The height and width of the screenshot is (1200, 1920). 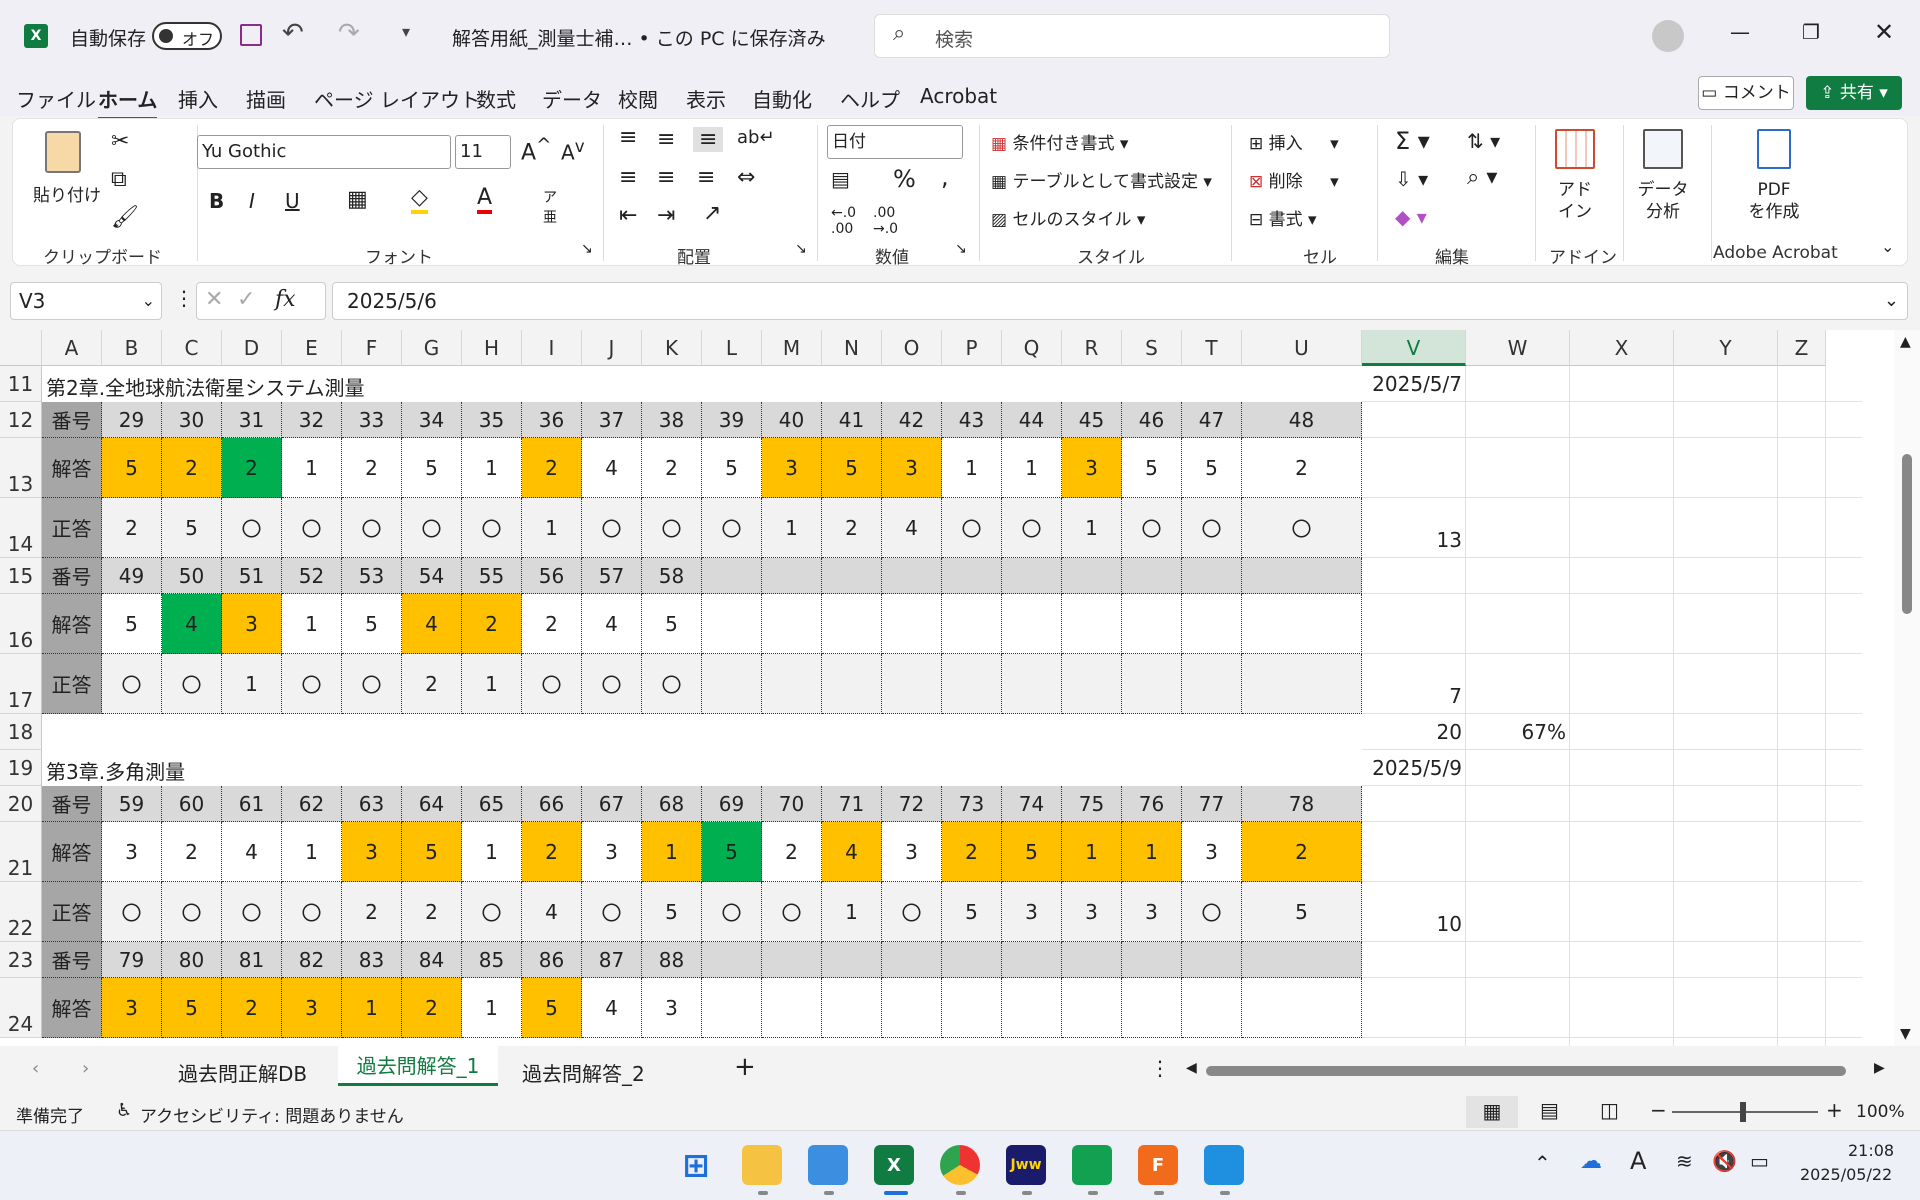 I want to click on hscroll-left-icon: ◀, so click(x=1191, y=1068).